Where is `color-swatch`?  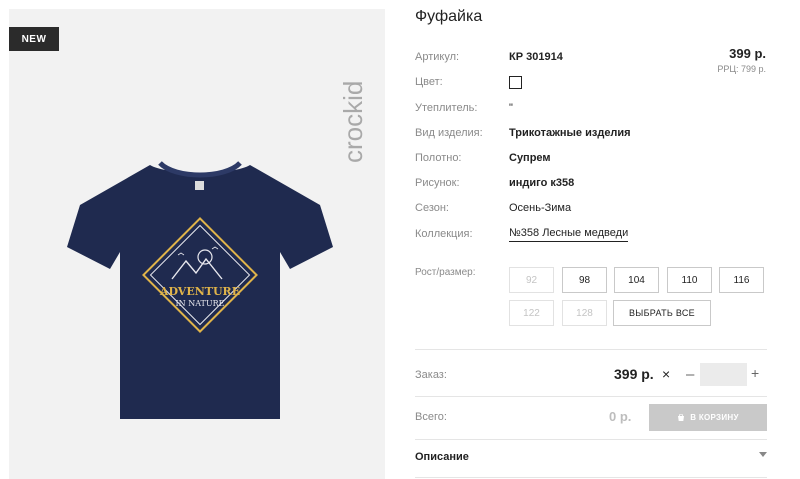
color-swatch is located at coordinates (515, 82).